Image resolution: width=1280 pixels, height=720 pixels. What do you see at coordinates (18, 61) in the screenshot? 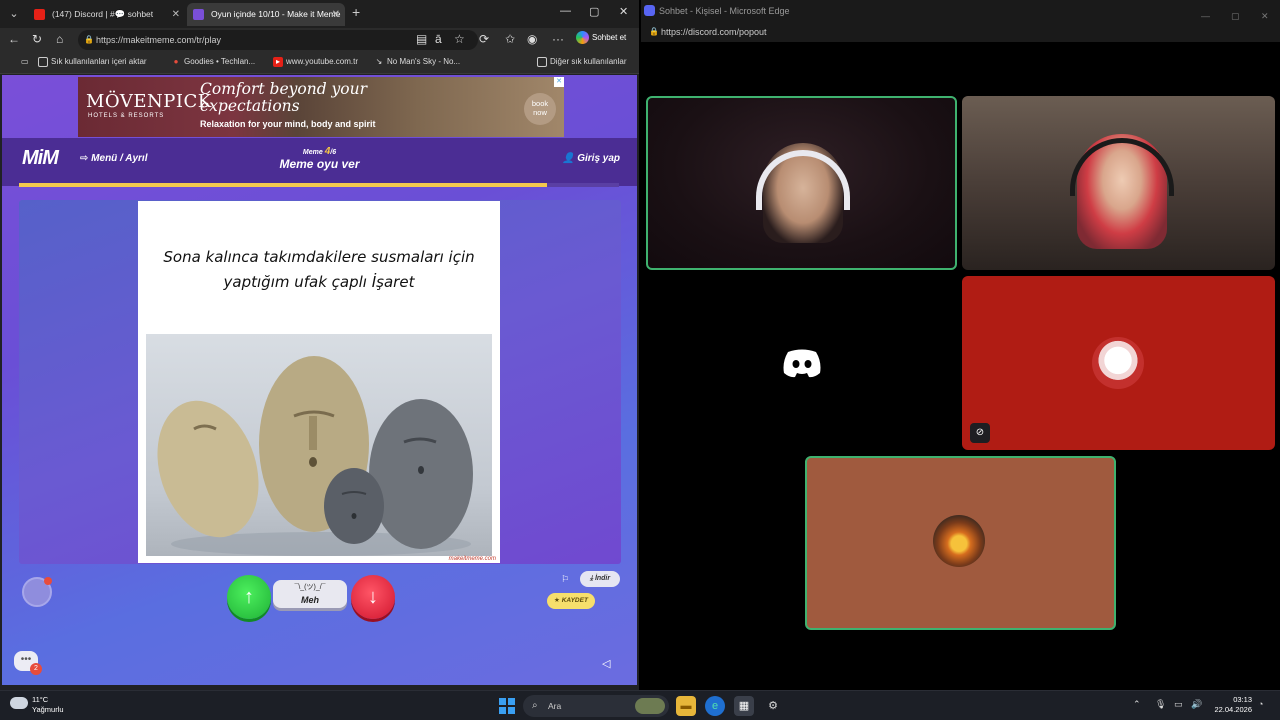
I see `bookmark-bar-menu-icon: ▭` at bounding box center [18, 61].